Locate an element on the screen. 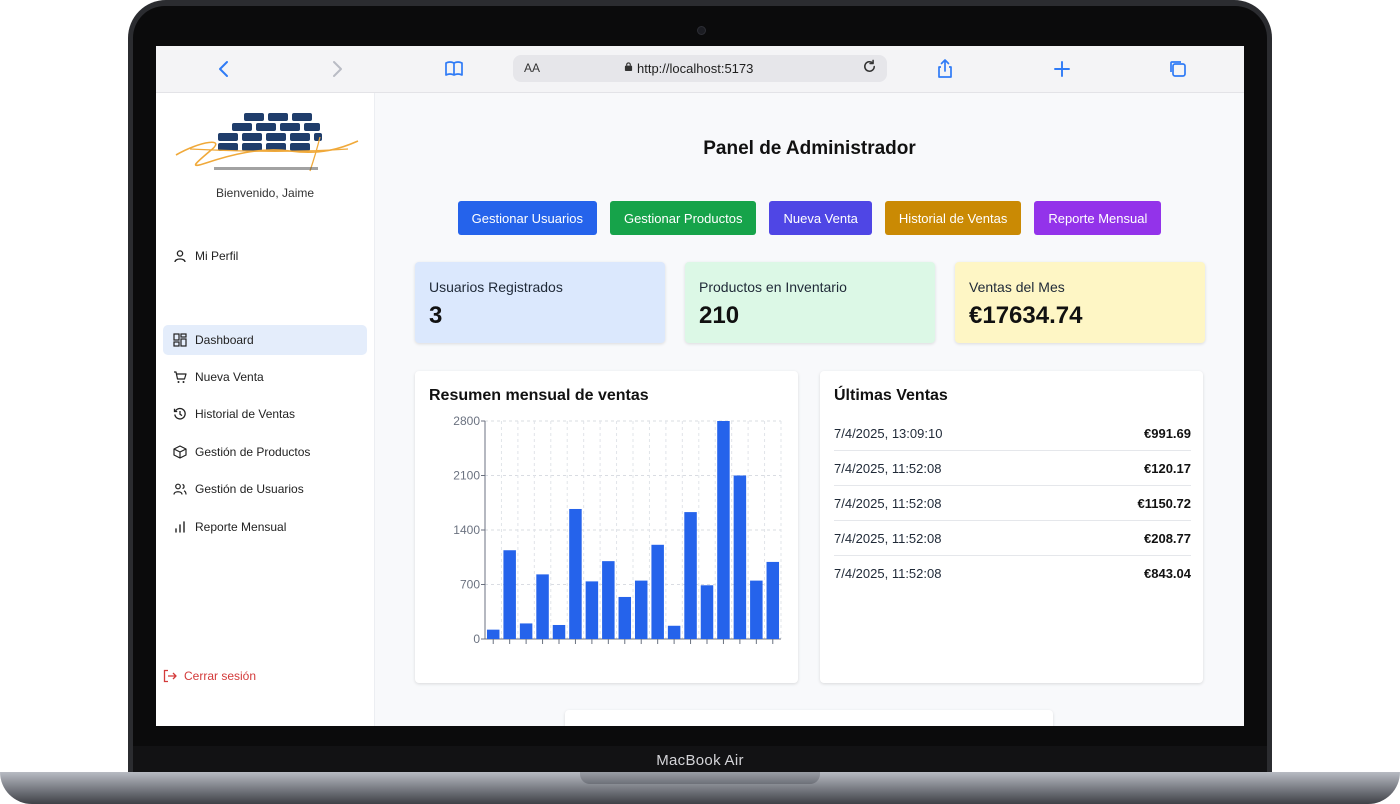 Image resolution: width=1400 pixels, height=804 pixels. stat-value: €17634.74 is located at coordinates (1026, 315).